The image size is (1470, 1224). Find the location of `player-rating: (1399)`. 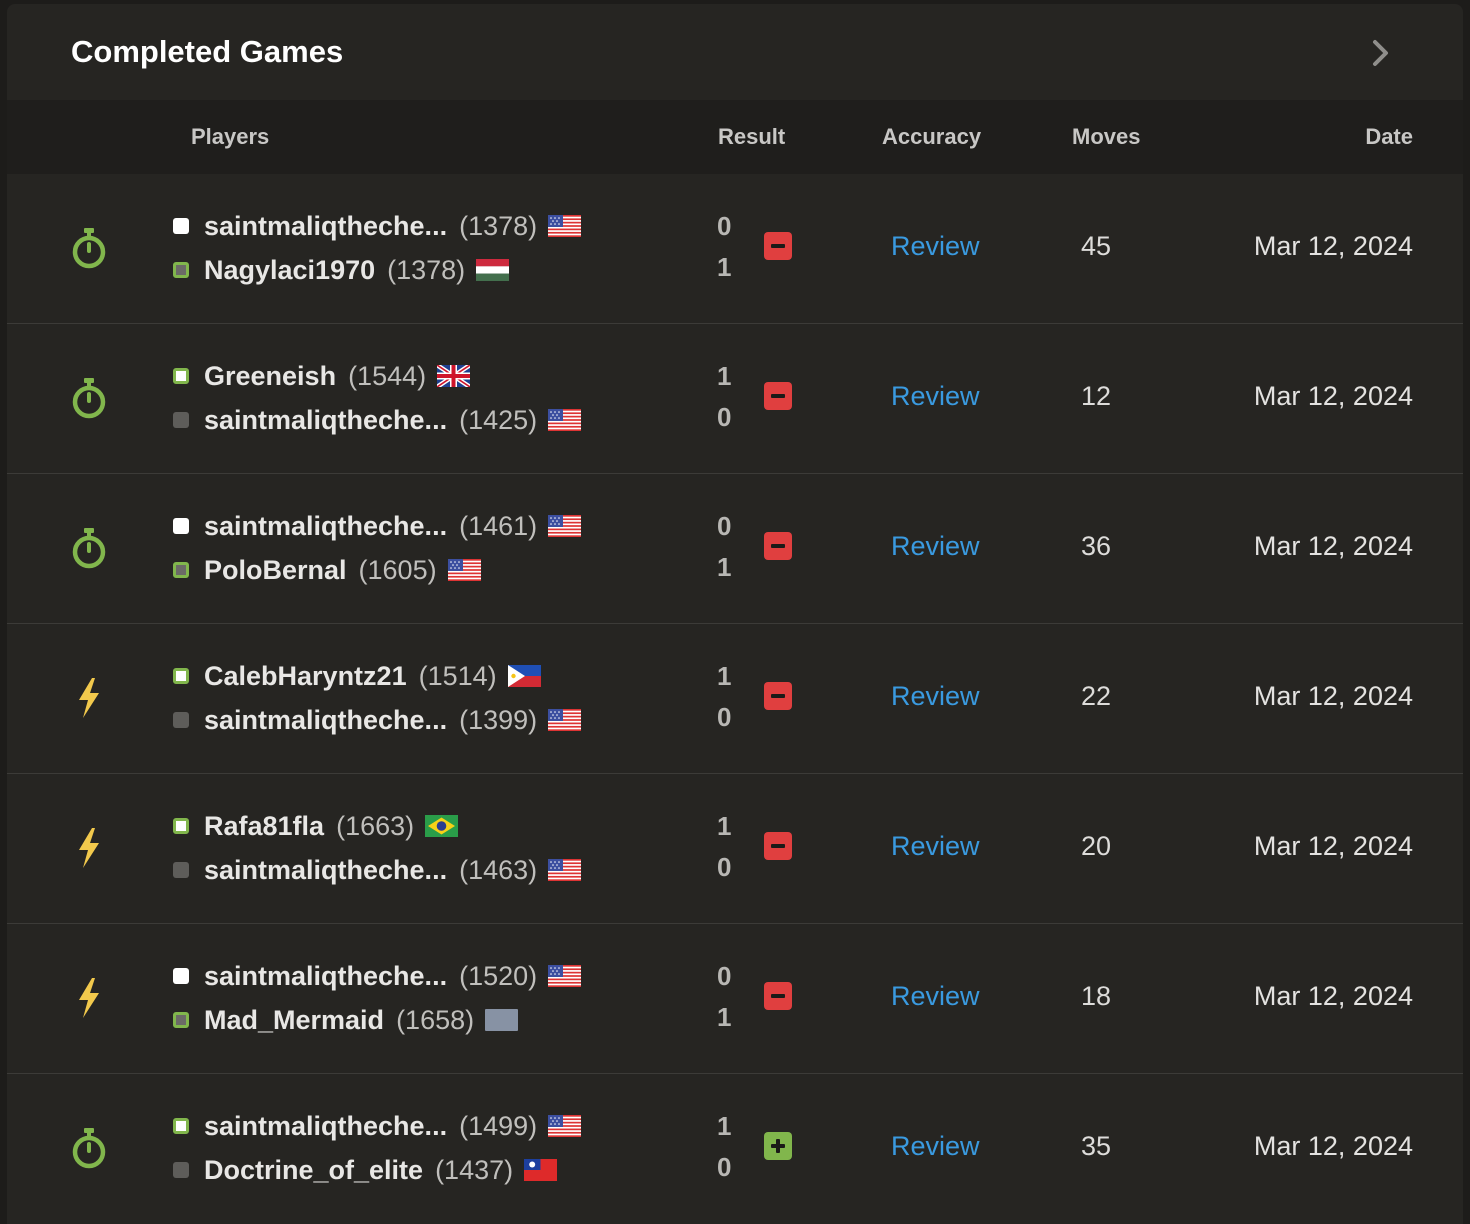

player-rating: (1399) is located at coordinates (498, 719).